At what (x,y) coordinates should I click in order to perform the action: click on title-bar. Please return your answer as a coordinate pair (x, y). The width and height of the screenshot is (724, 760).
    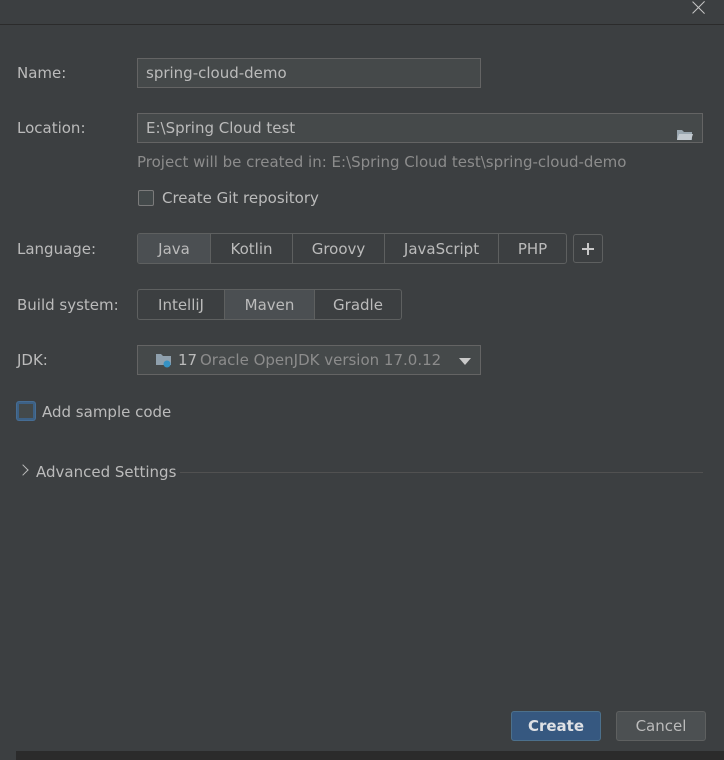
    Looking at the image, I should click on (362, 12).